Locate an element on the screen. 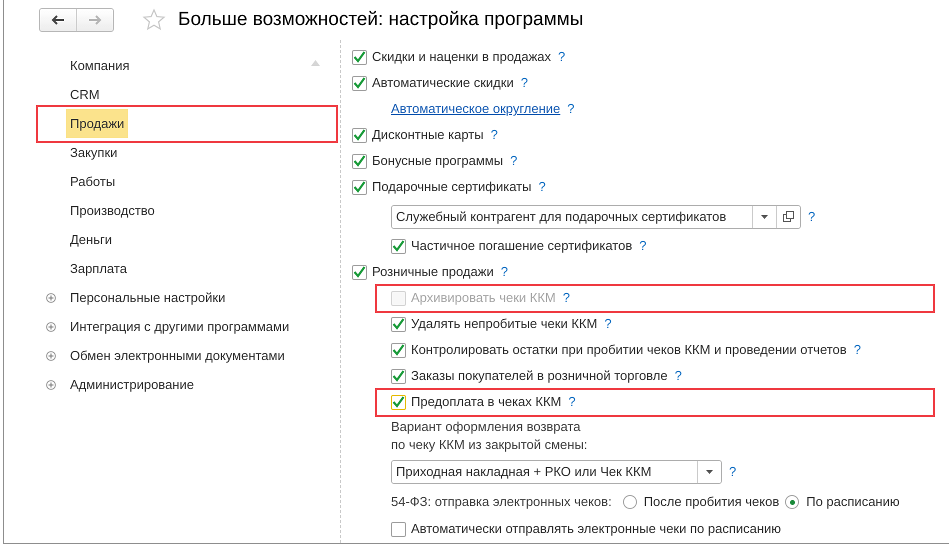 The width and height of the screenshot is (949, 546). sidebar-item: Обмен электронными документами is located at coordinates (177, 355).